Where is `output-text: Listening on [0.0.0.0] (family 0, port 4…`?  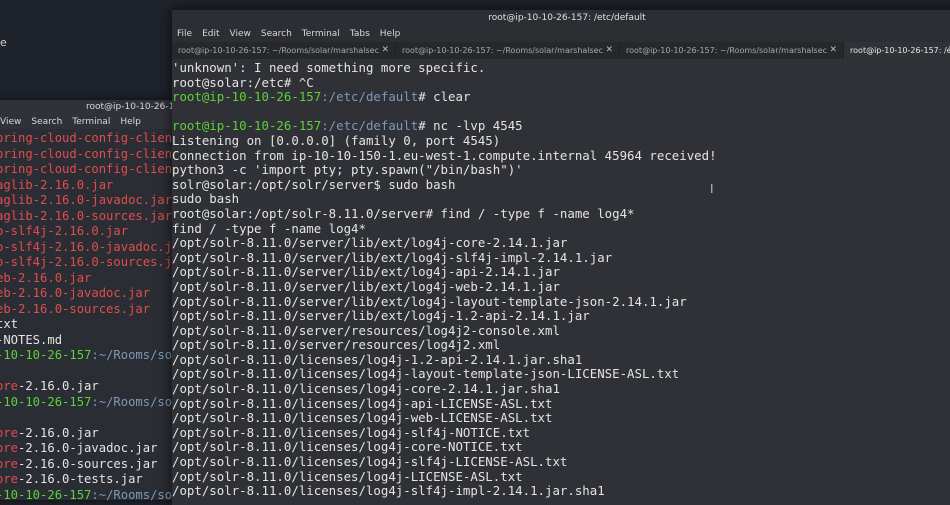 output-text: Listening on [0.0.0.0] (family 0, port 4… is located at coordinates (336, 140).